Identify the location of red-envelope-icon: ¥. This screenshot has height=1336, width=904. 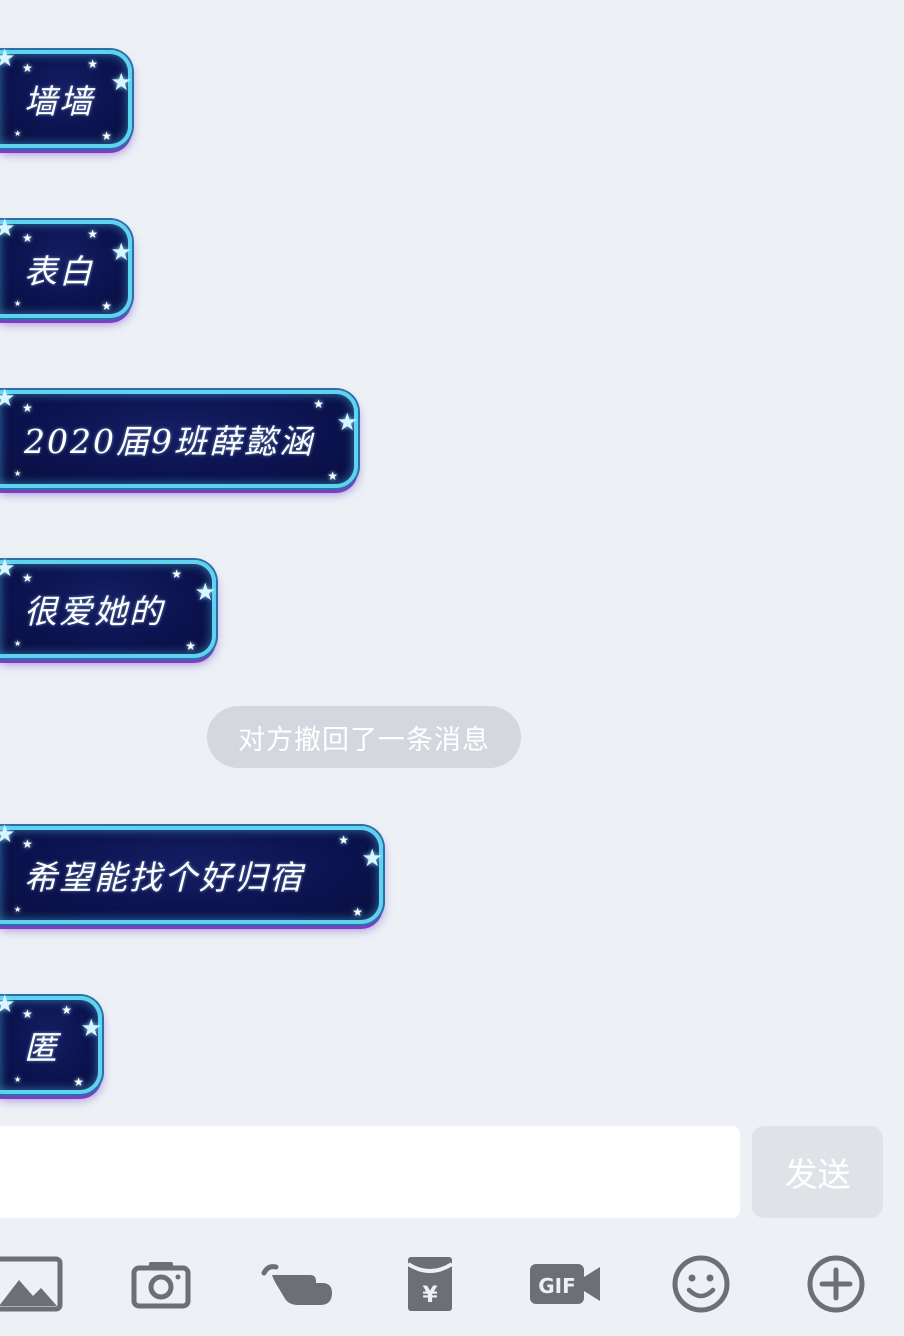
(430, 1284).